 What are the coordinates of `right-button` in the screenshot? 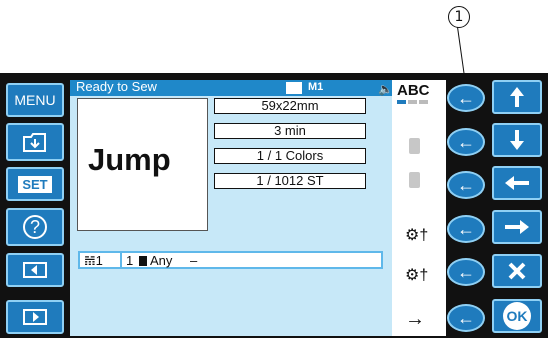 It's located at (517, 227).